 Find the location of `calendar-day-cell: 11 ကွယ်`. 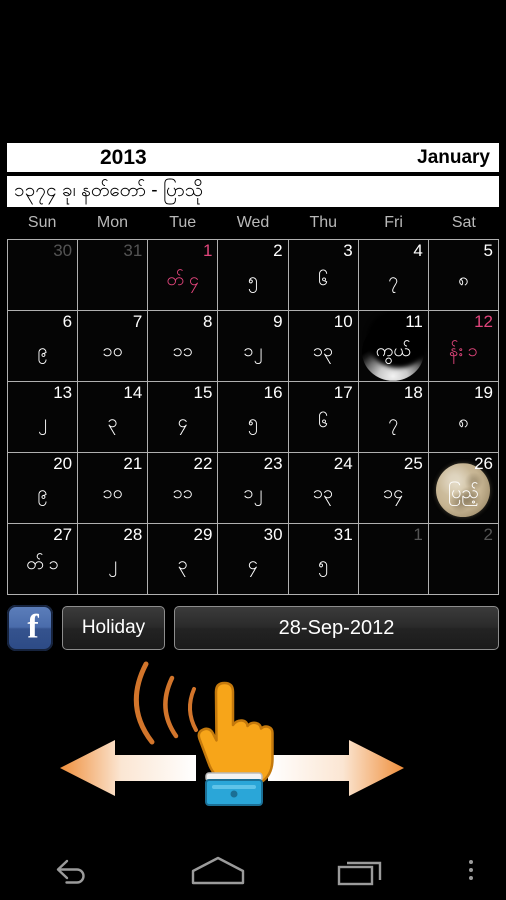

calendar-day-cell: 11 ကွယ် is located at coordinates (393, 346).